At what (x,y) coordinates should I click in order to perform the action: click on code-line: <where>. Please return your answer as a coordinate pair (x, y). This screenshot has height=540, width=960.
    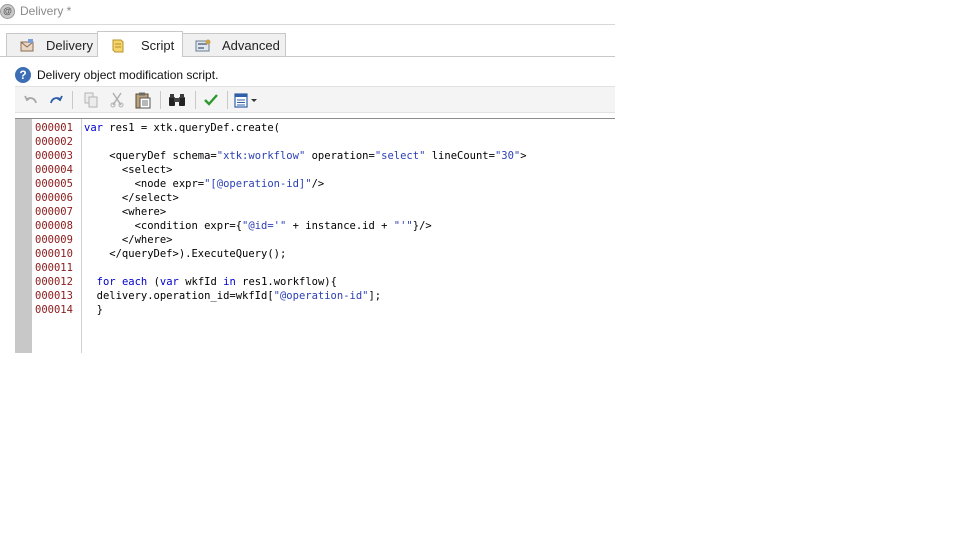
    Looking at the image, I should click on (125, 212).